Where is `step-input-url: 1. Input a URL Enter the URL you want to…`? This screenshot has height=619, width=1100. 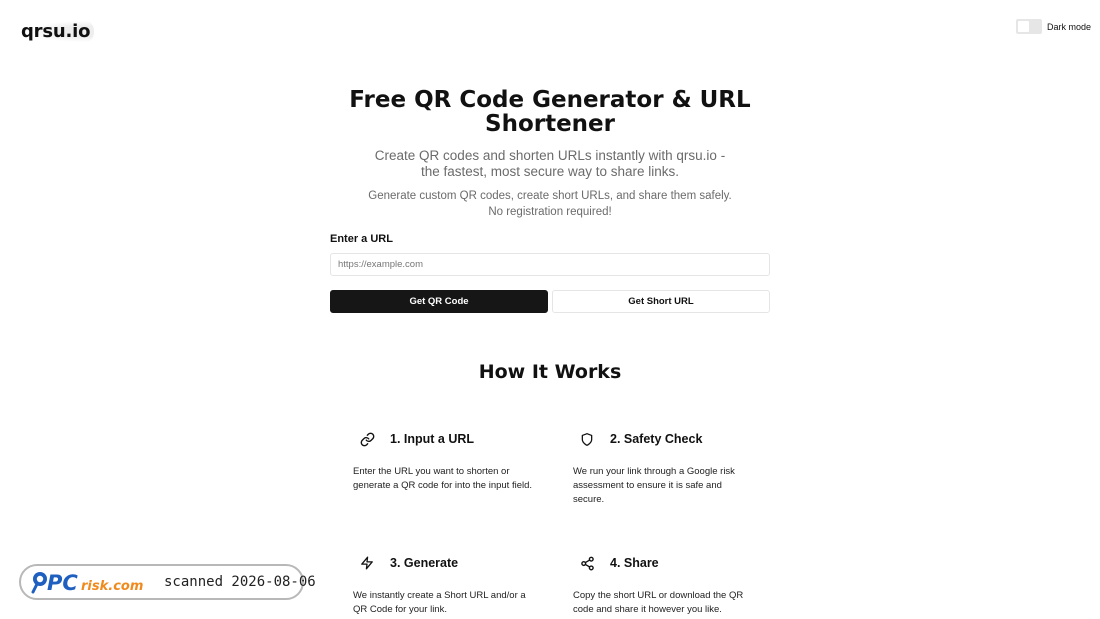
step-input-url: 1. Input a URL Enter the URL you want to… is located at coordinates (443, 461).